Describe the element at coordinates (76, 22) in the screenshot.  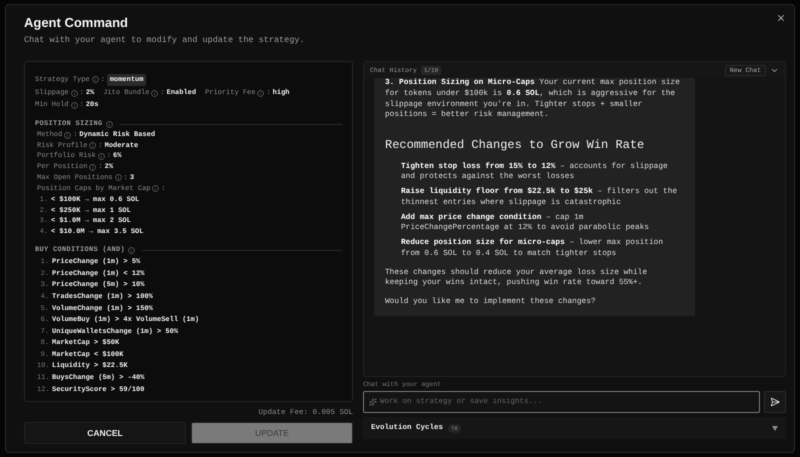
I see `dialog-title: Agent Command` at that location.